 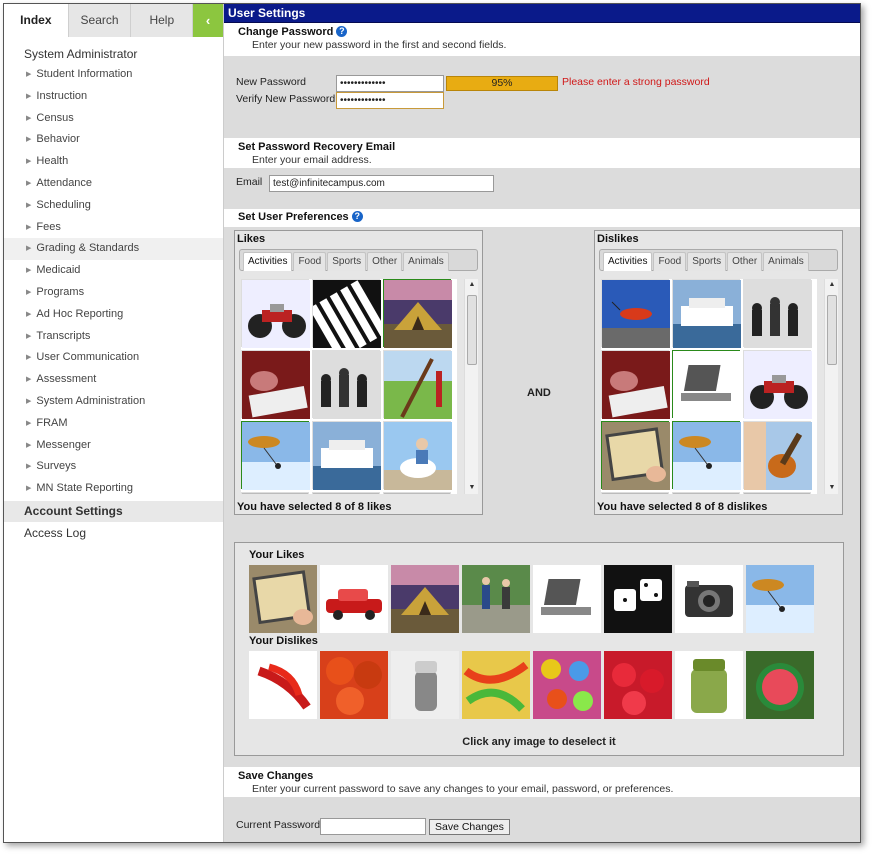 I want to click on likes-scrollbar: ▲ ▼, so click(x=471, y=386).